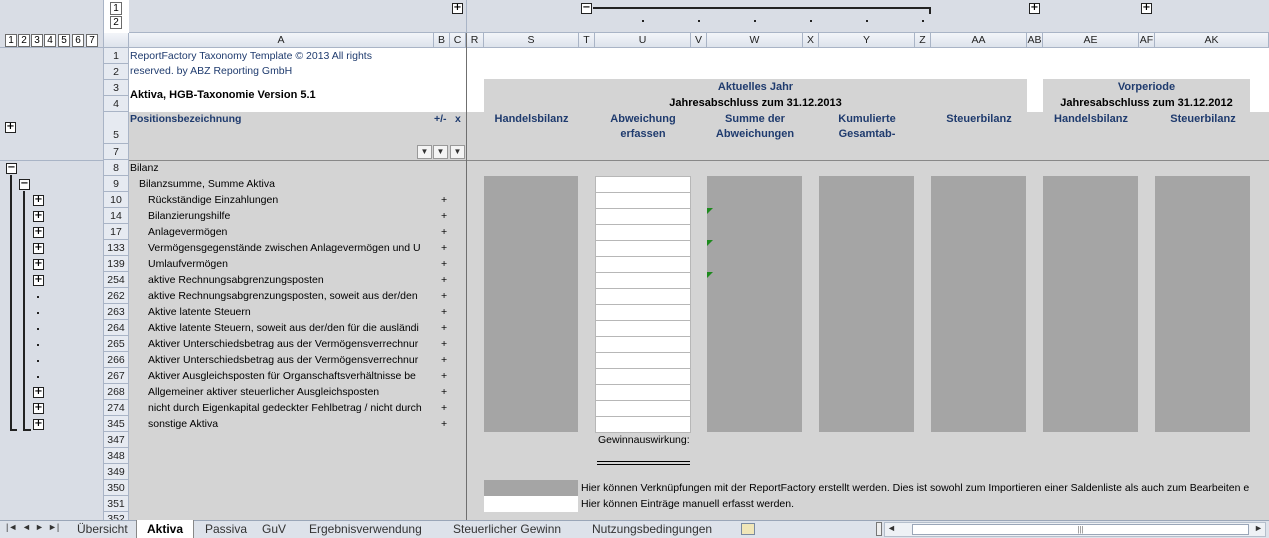 Image resolution: width=1269 pixels, height=538 pixels. I want to click on sheet-tab-guv: GuV, so click(274, 529).